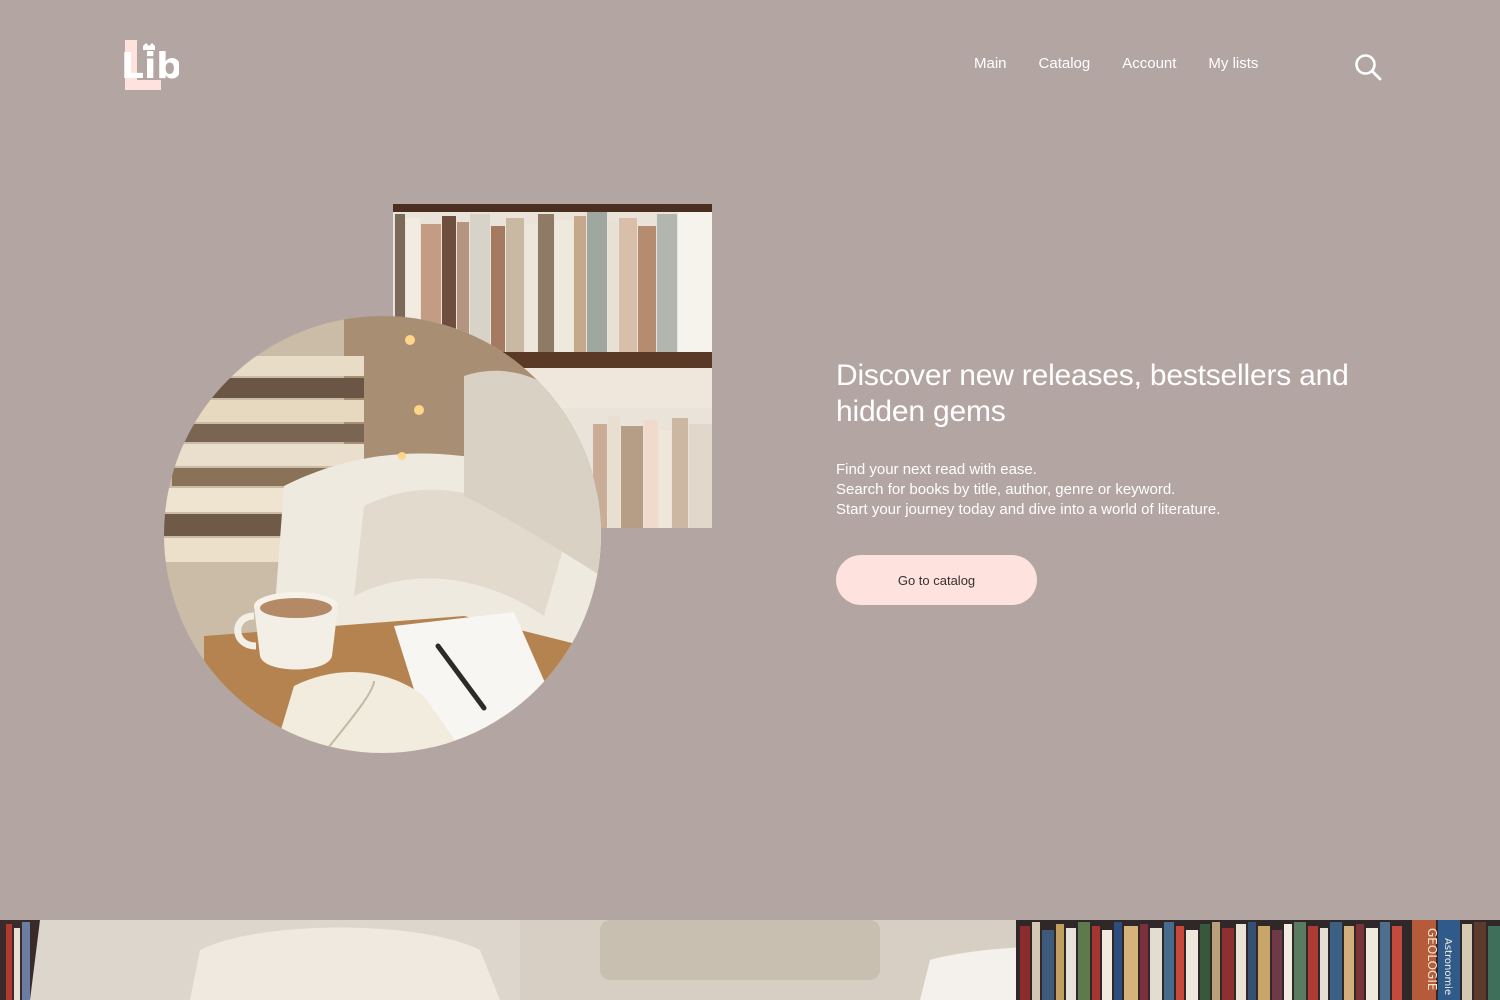  What do you see at coordinates (750, 960) in the screenshot?
I see `bottom-banner-image: GEOLOGIE Astronomie` at bounding box center [750, 960].